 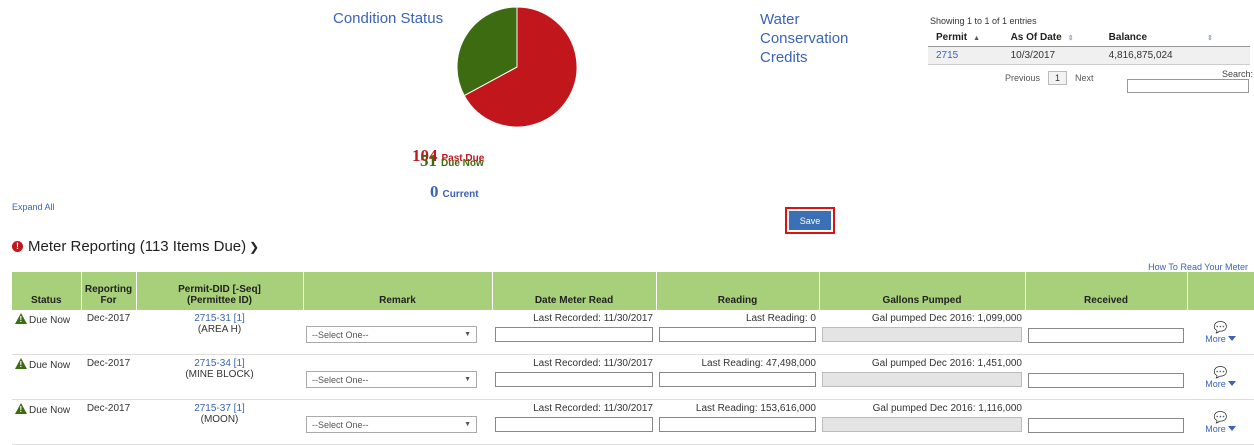 What do you see at coordinates (1198, 267) in the screenshot?
I see `how-to-read-meter-link: How To Read Your Meter` at bounding box center [1198, 267].